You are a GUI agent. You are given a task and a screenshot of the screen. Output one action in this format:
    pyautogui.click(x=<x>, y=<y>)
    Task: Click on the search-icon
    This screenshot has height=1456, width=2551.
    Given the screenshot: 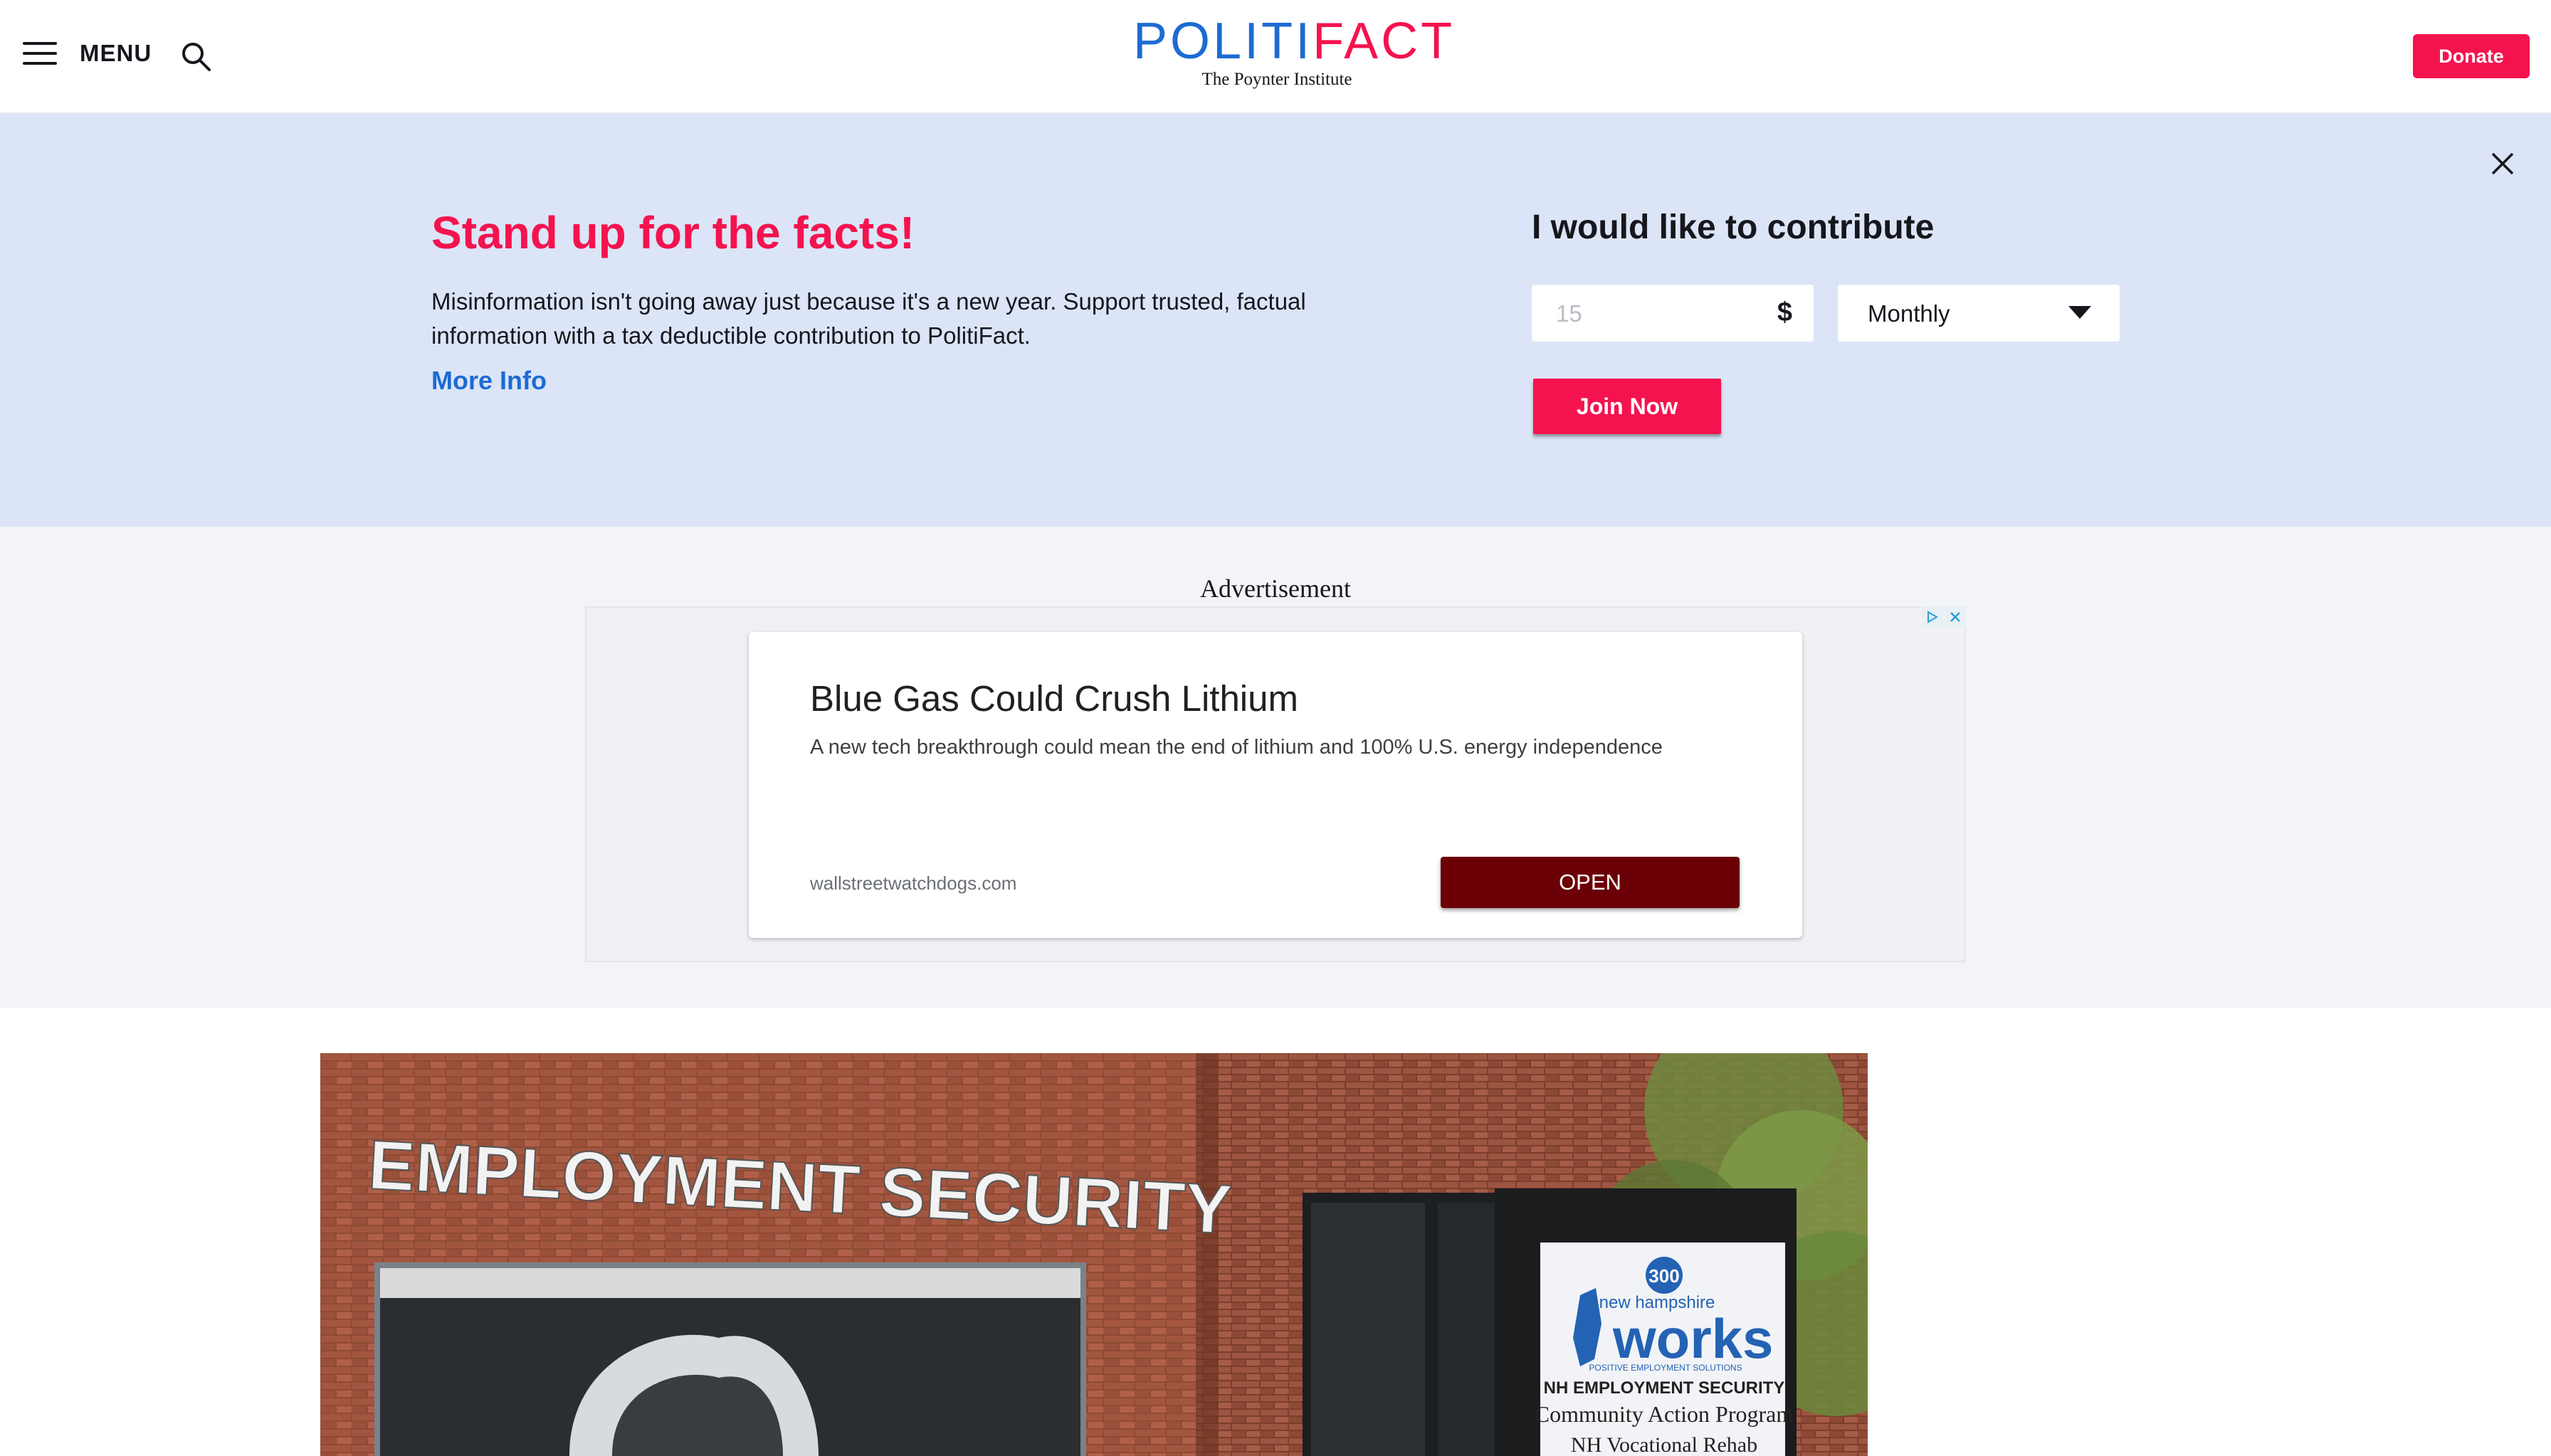 What is the action you would take?
    pyautogui.click(x=197, y=57)
    